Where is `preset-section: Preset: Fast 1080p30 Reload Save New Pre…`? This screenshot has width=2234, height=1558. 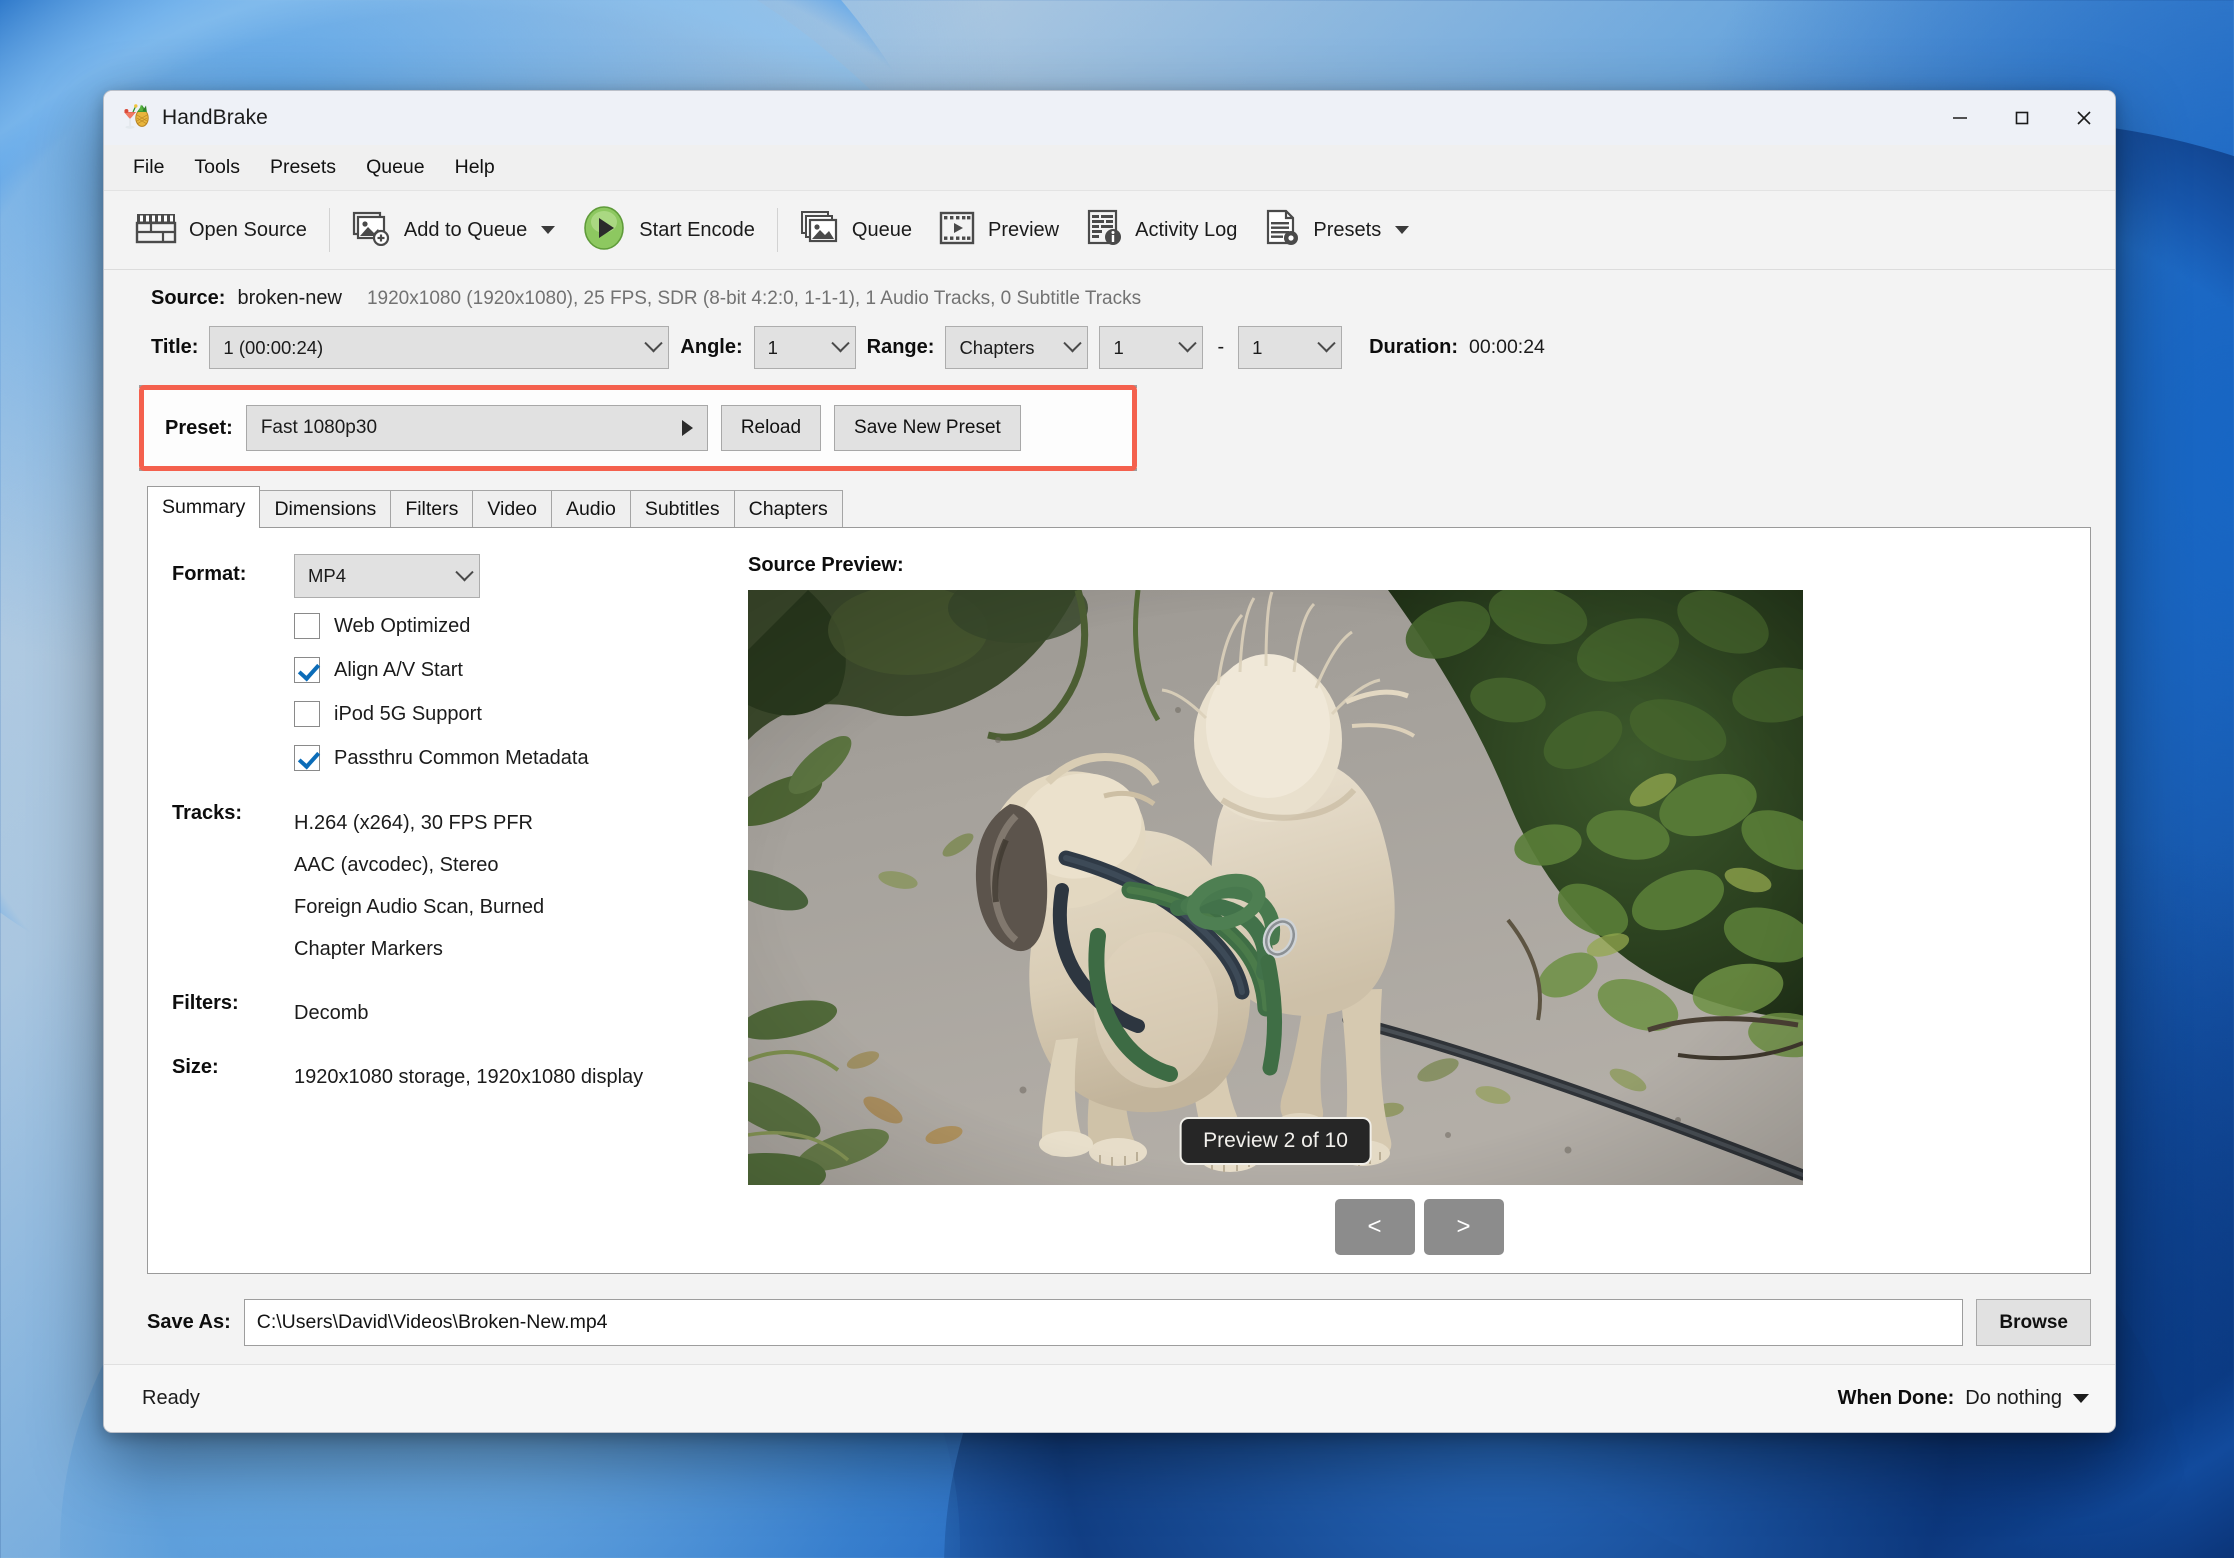 preset-section: Preset: Fast 1080p30 Reload Save New Pre… is located at coordinates (638, 428).